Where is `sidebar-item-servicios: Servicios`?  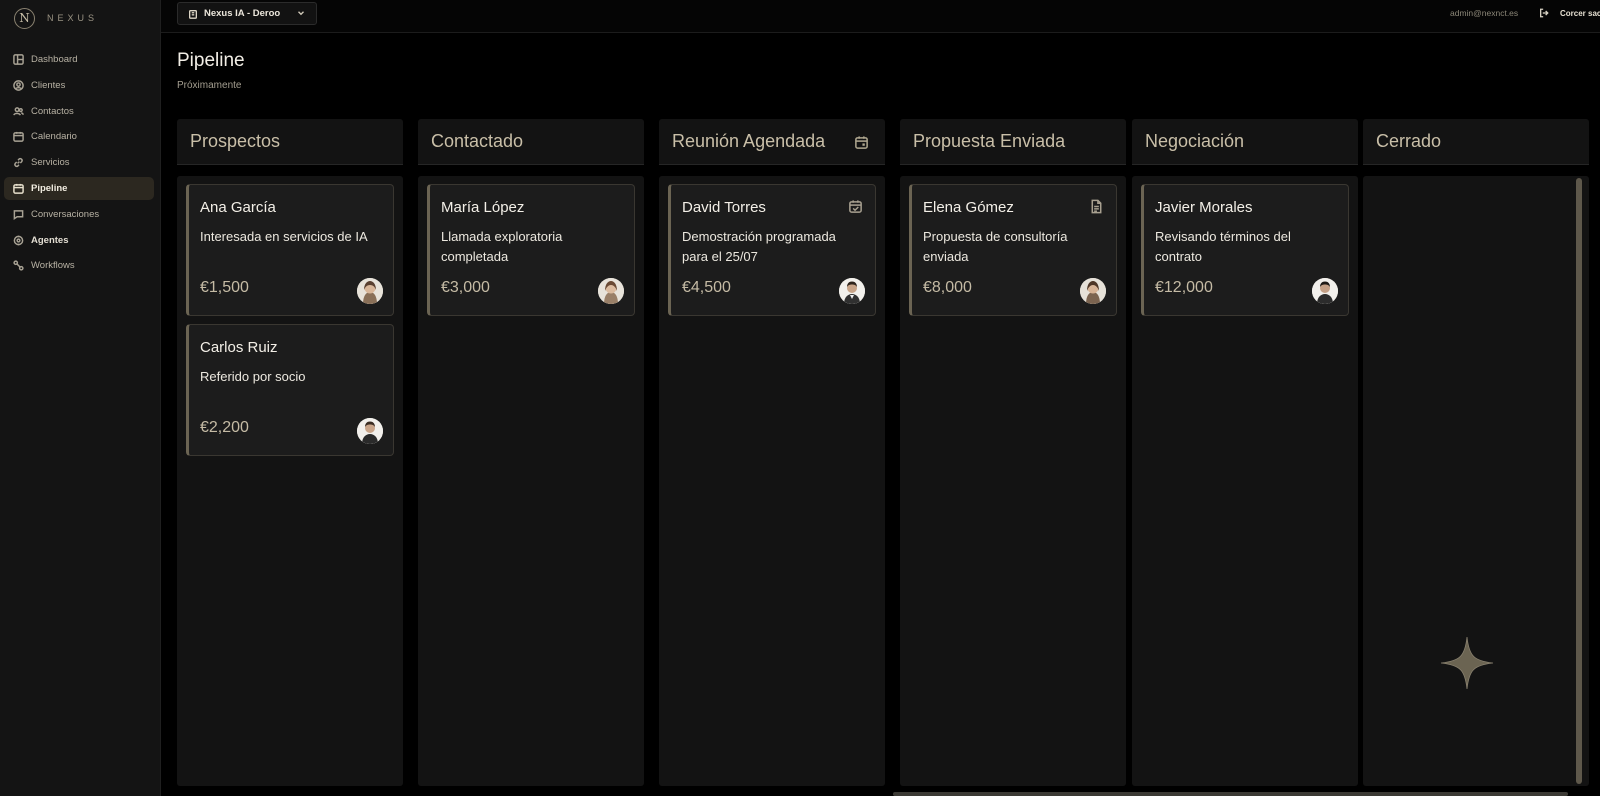 sidebar-item-servicios: Servicios is located at coordinates (79, 162).